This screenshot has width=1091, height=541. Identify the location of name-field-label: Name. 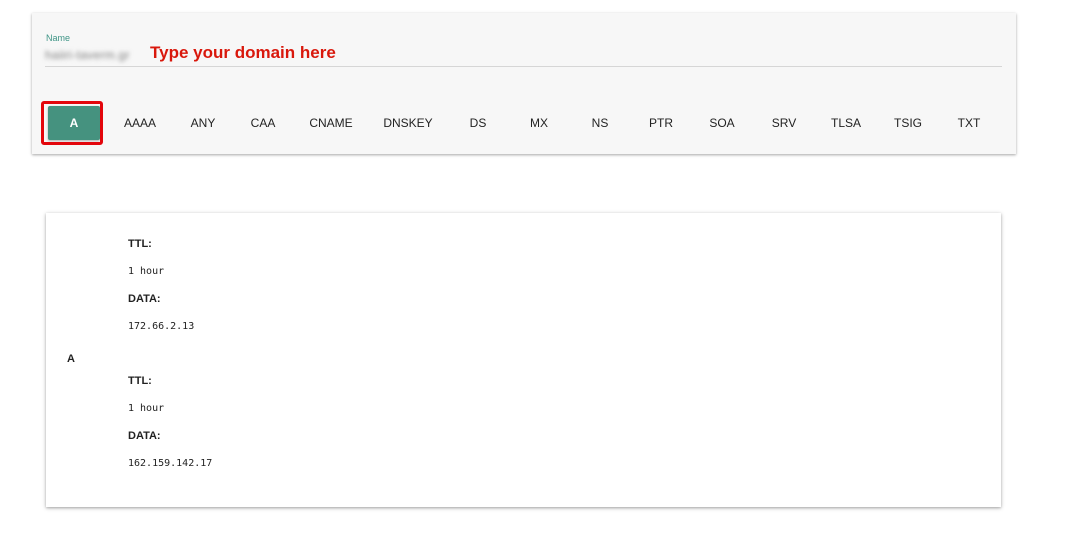
(58, 38).